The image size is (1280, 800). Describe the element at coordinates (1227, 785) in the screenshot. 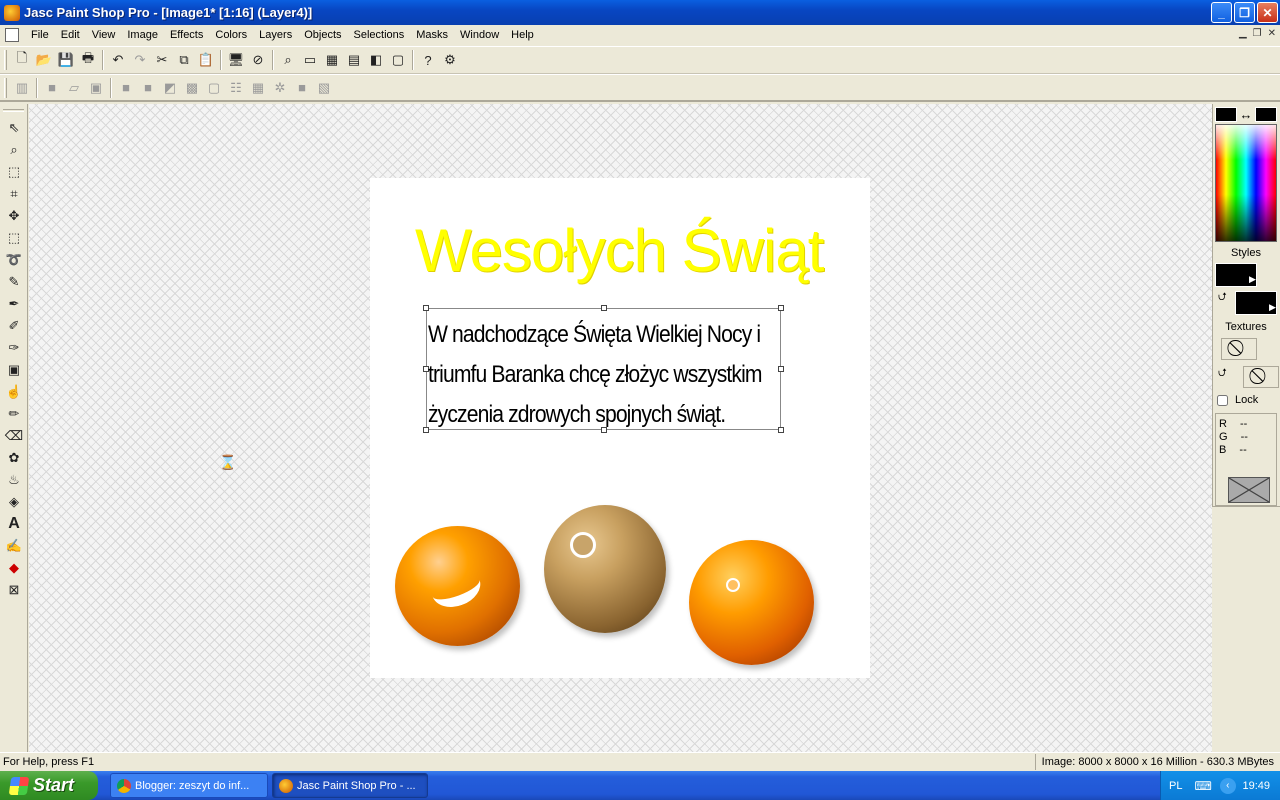

I see `tray-expand-icon: ‹` at that location.